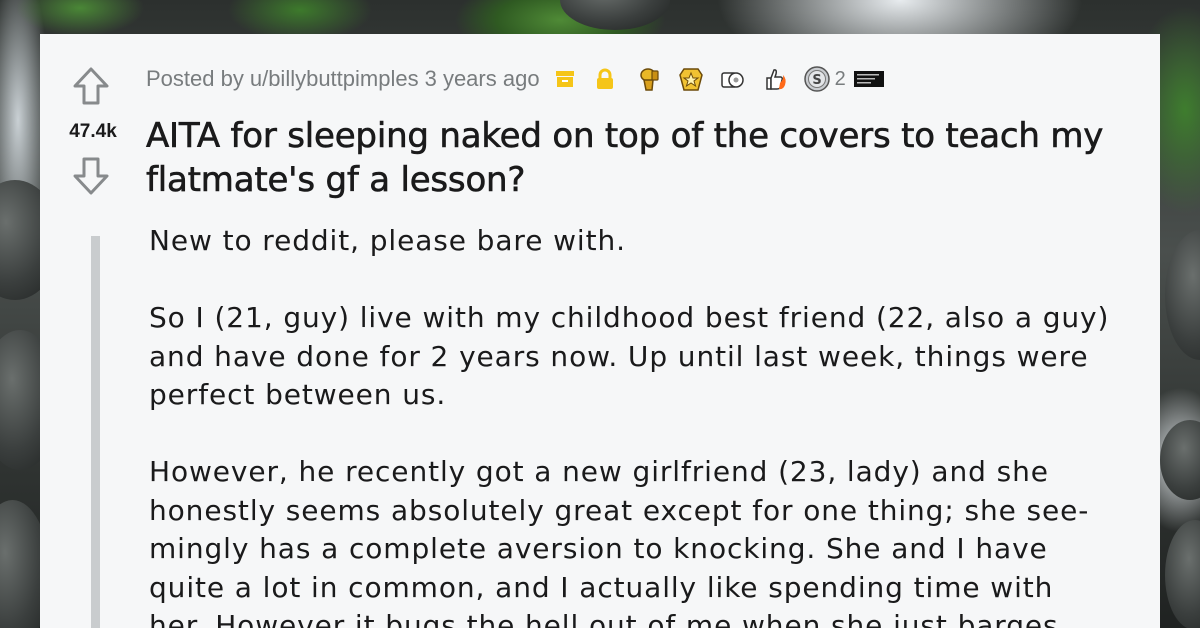 The height and width of the screenshot is (628, 1200). Describe the element at coordinates (733, 79) in the screenshot. I see `toilet-paper-award-icon` at that location.